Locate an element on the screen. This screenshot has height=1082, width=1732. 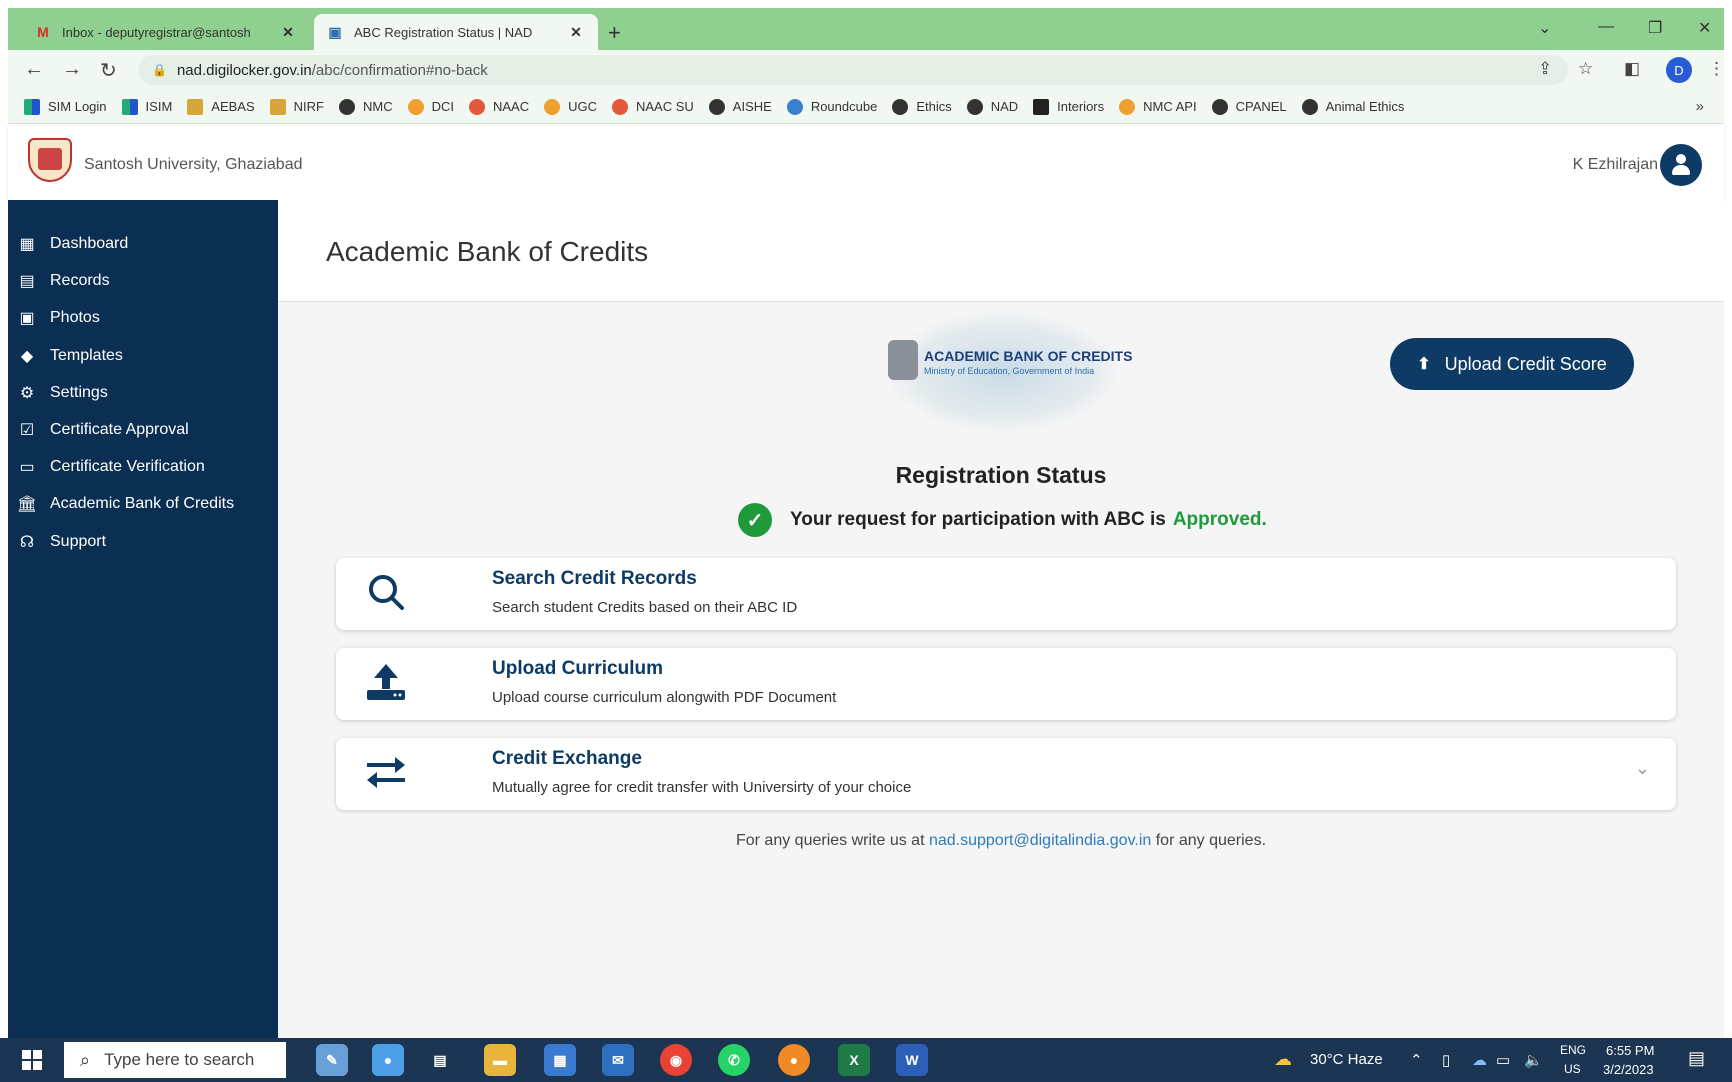
volume-icon: 🔈 is located at coordinates (1533, 1060).